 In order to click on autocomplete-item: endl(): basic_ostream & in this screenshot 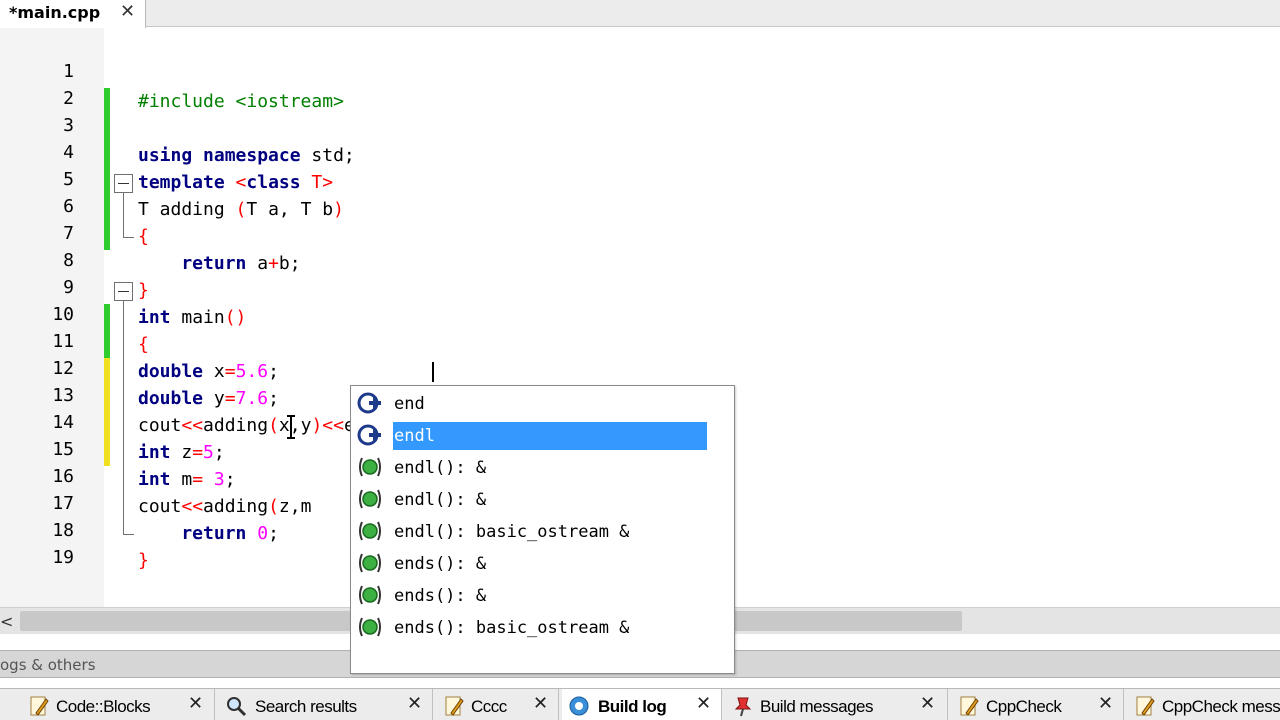, I will do `click(542, 532)`.